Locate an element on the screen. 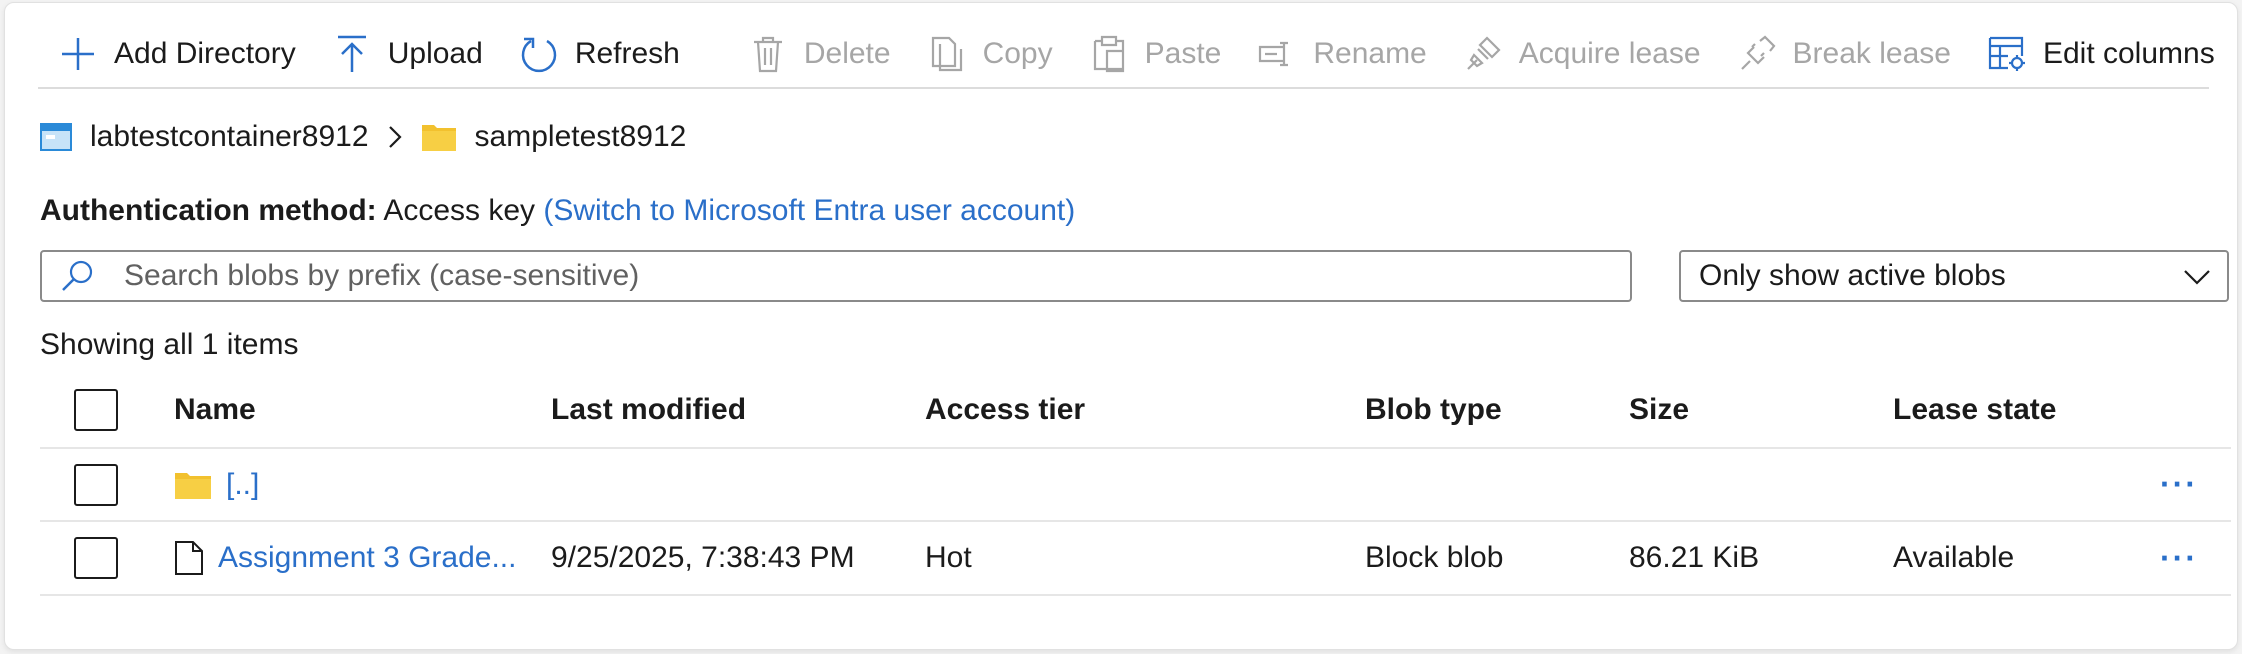  copy-label: Copy is located at coordinates (1017, 53).